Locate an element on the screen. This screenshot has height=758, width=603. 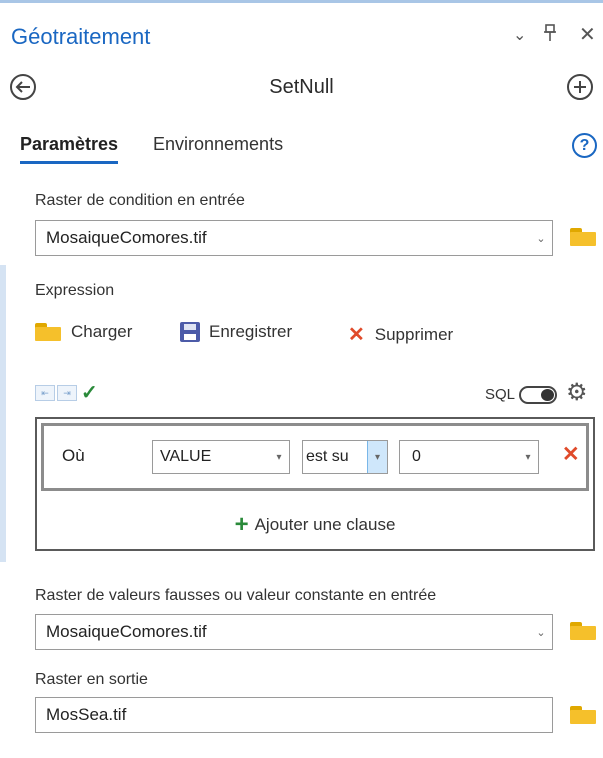
output-raster-input: MosSea.tif is located at coordinates (294, 715).